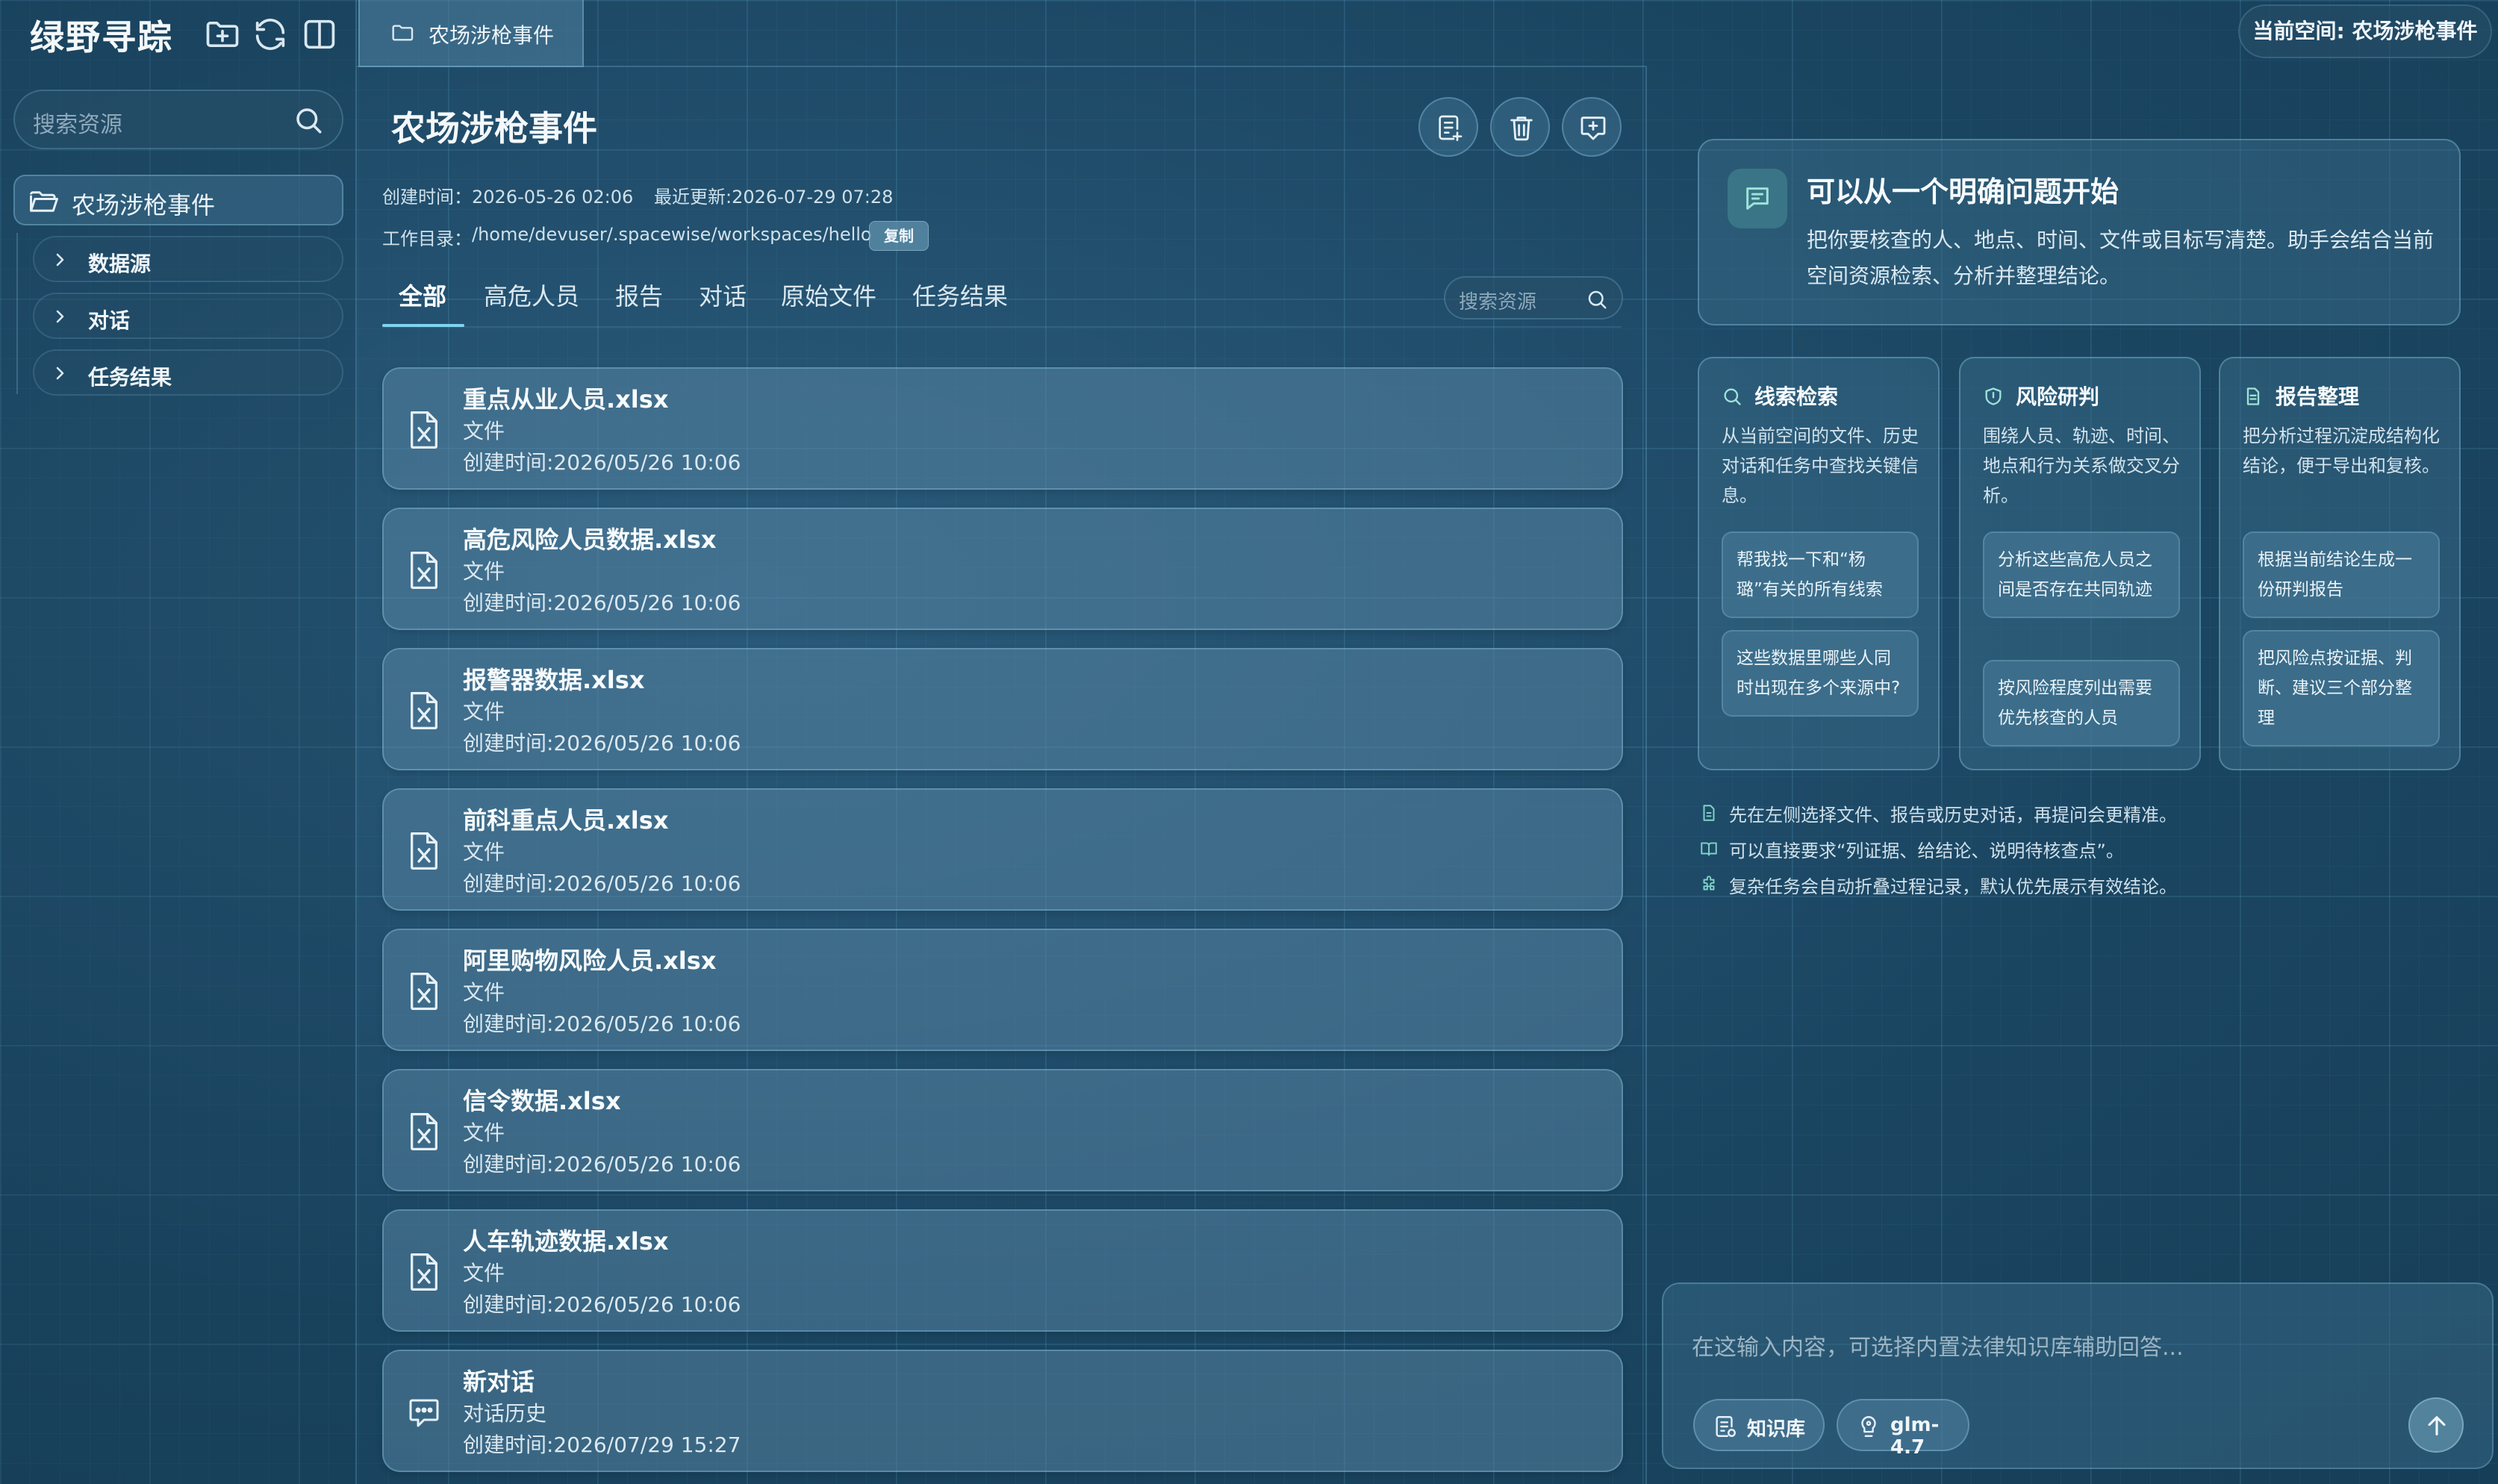  What do you see at coordinates (828, 295) in the screenshot?
I see `tab-raw-files: 原始文件` at bounding box center [828, 295].